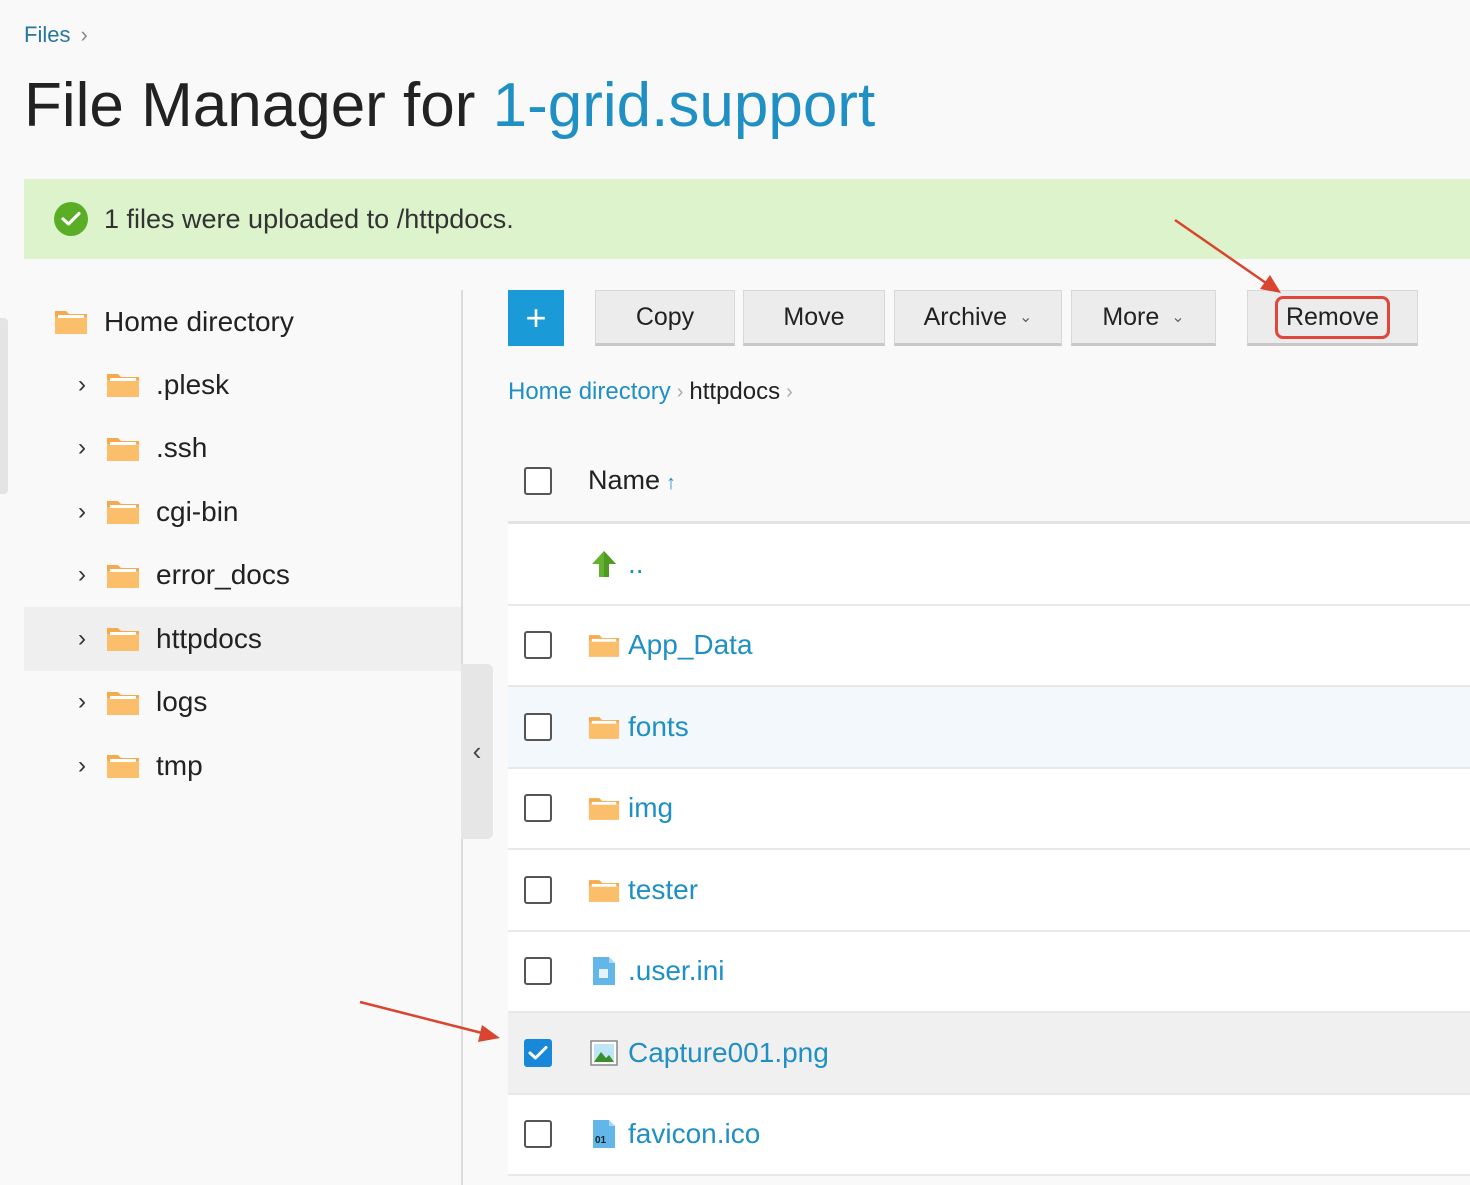  I want to click on tree-item-logs: › logs, so click(242, 703).